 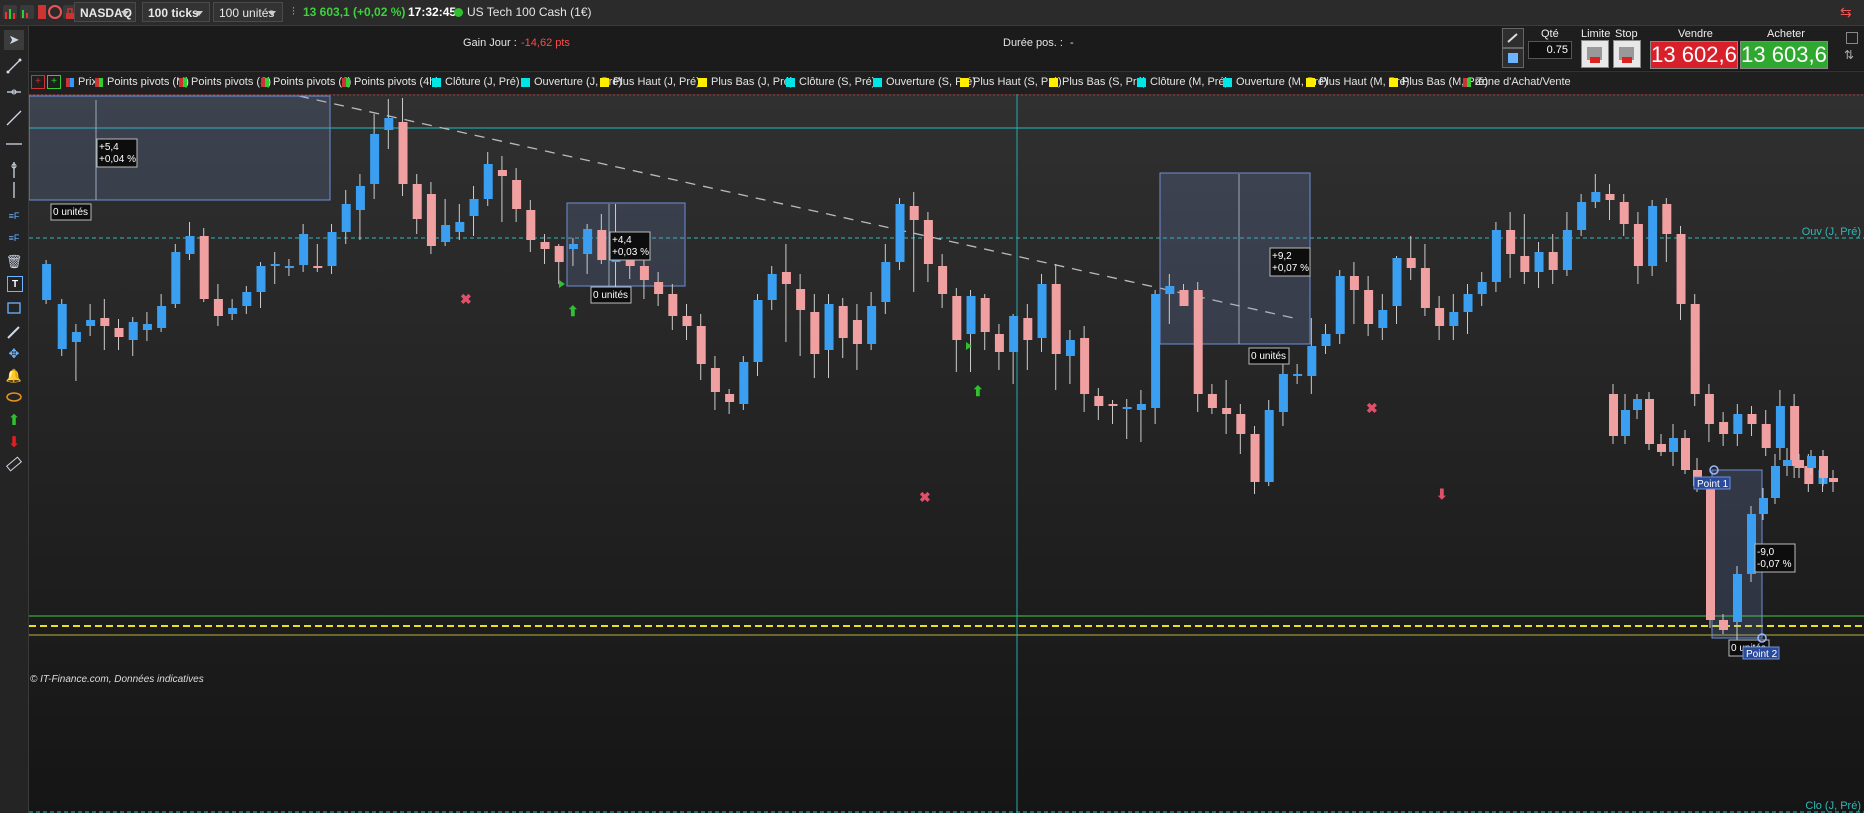 I want to click on limit-order-button, so click(x=1595, y=54).